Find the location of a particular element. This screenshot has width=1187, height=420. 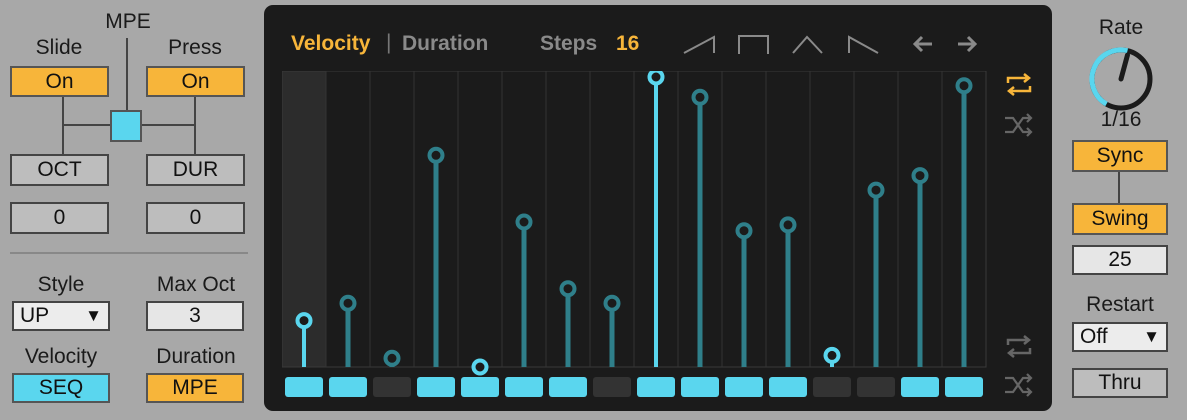

tab-velocity: Velocity is located at coordinates (330, 44).